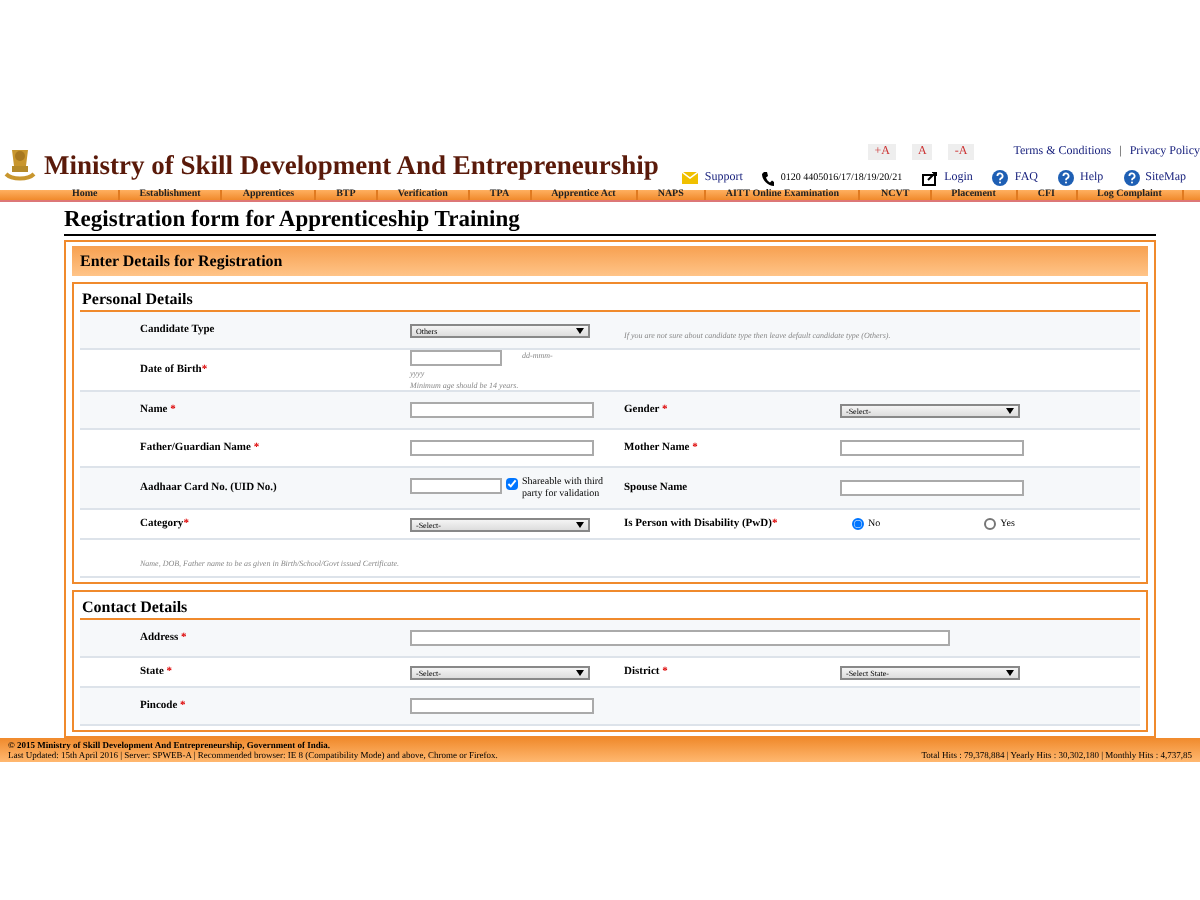 Image resolution: width=1200 pixels, height=900 pixels. What do you see at coordinates (690, 178) in the screenshot?
I see `envelope-icon` at bounding box center [690, 178].